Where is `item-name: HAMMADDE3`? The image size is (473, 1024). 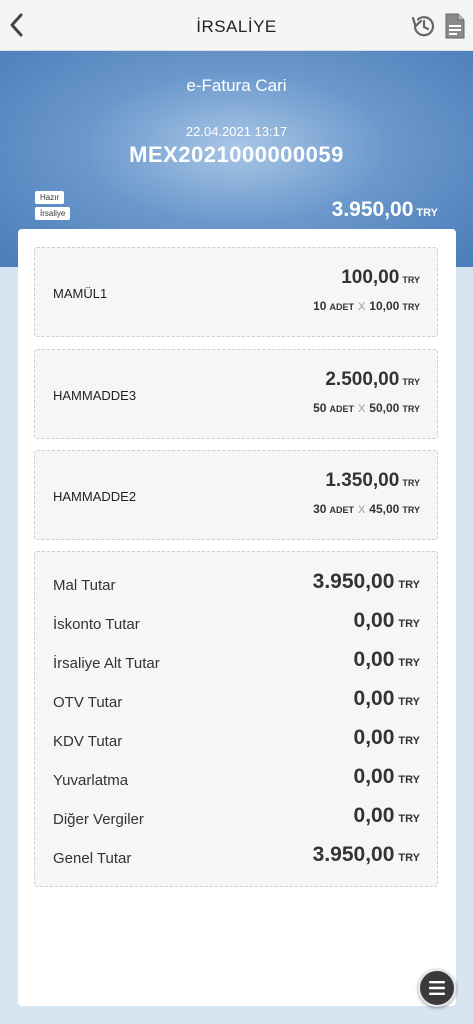 item-name: HAMMADDE3 is located at coordinates (95, 395).